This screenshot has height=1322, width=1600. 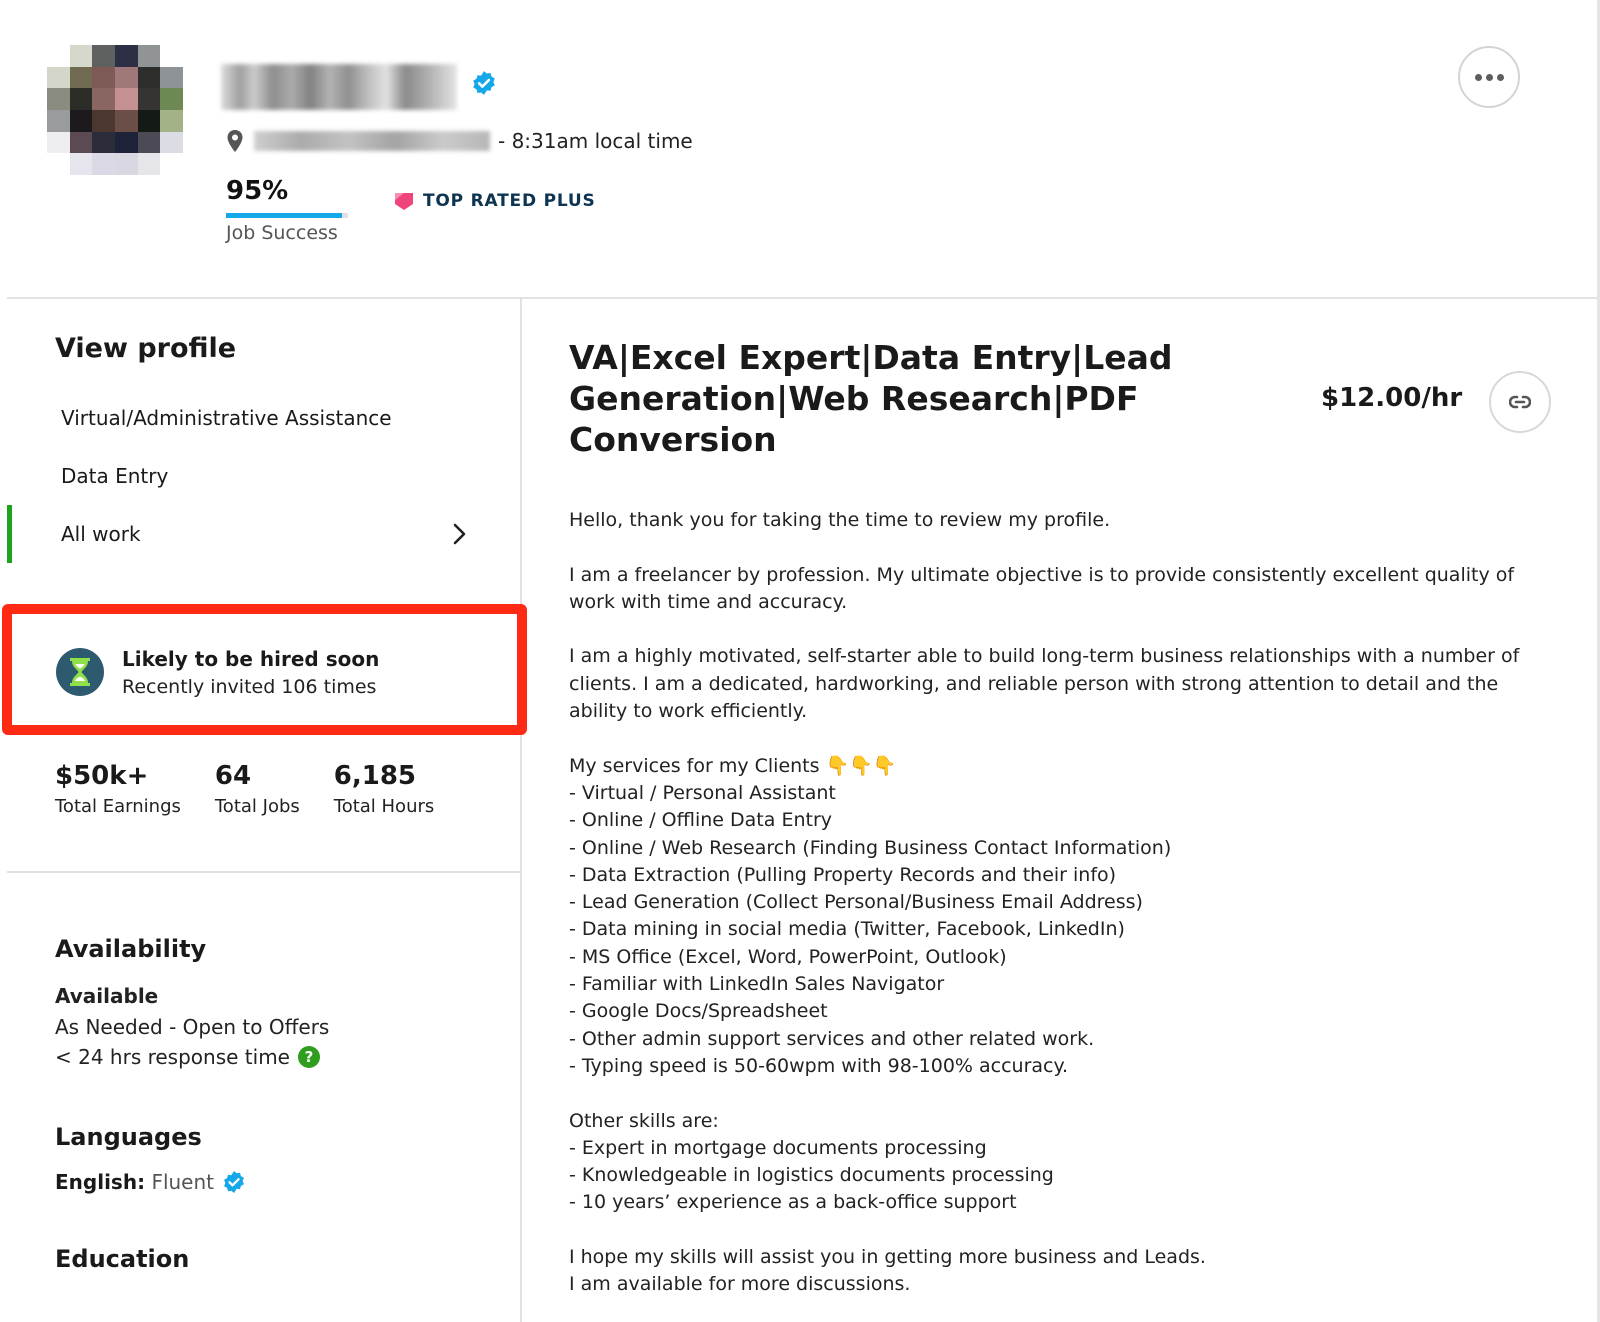 What do you see at coordinates (644, 1120) in the screenshot?
I see `overview-line: Other skills are:` at bounding box center [644, 1120].